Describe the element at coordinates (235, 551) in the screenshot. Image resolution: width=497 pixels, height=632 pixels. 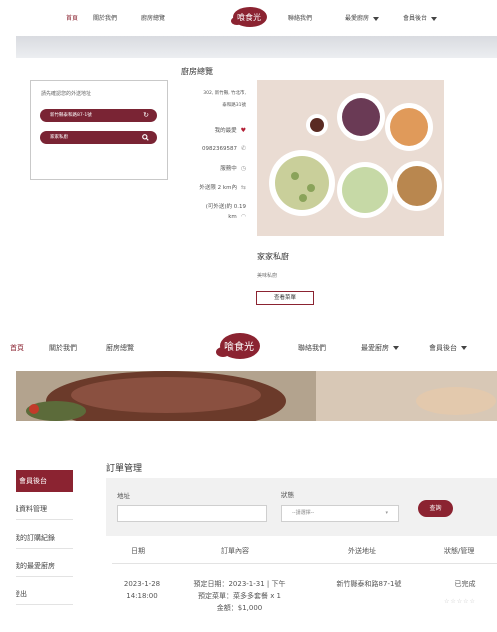
I see `column-header-content: 訂單內容` at that location.